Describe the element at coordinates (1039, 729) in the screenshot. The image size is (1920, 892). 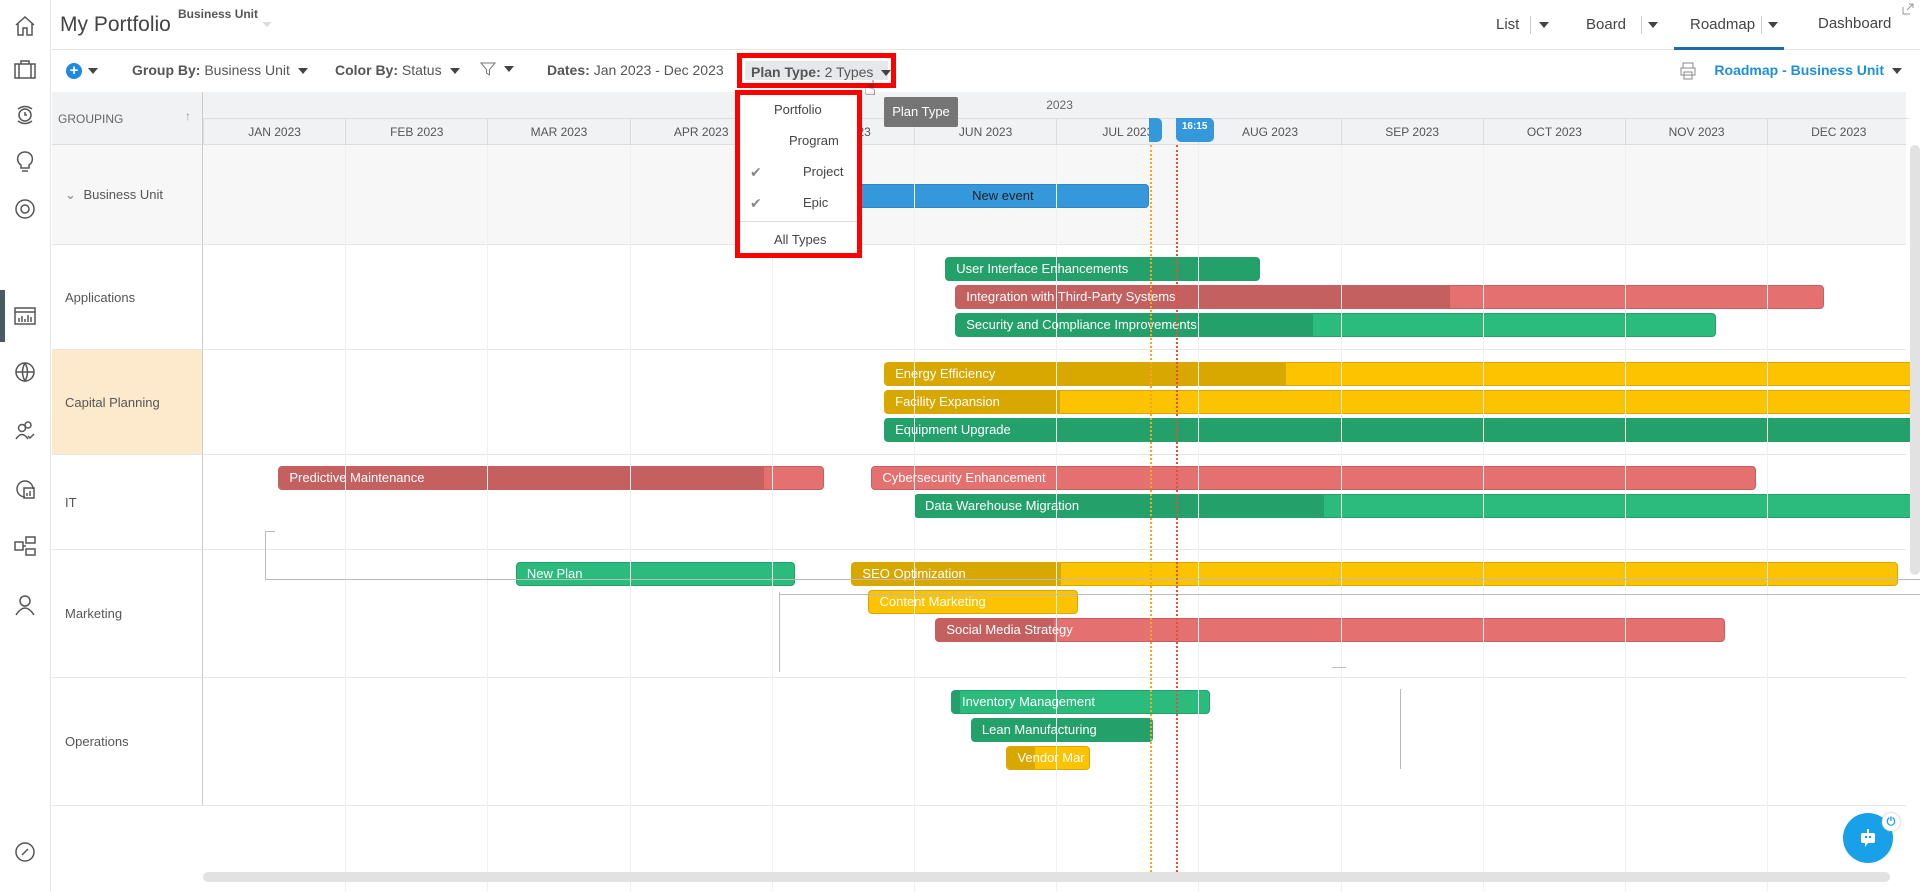
I see `bar-label: Lean Manufacturing` at that location.